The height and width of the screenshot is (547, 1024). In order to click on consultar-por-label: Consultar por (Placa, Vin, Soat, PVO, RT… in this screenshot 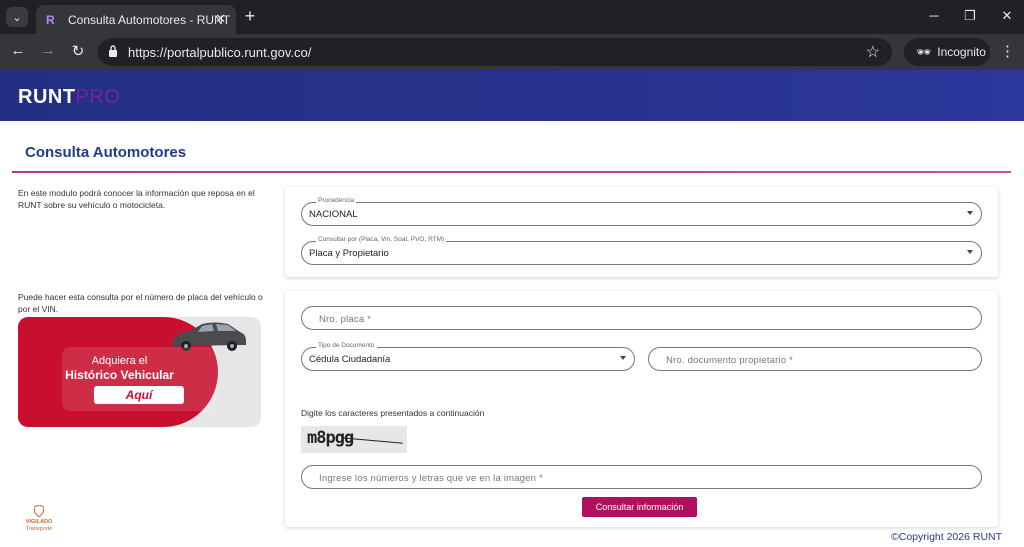, I will do `click(381, 239)`.